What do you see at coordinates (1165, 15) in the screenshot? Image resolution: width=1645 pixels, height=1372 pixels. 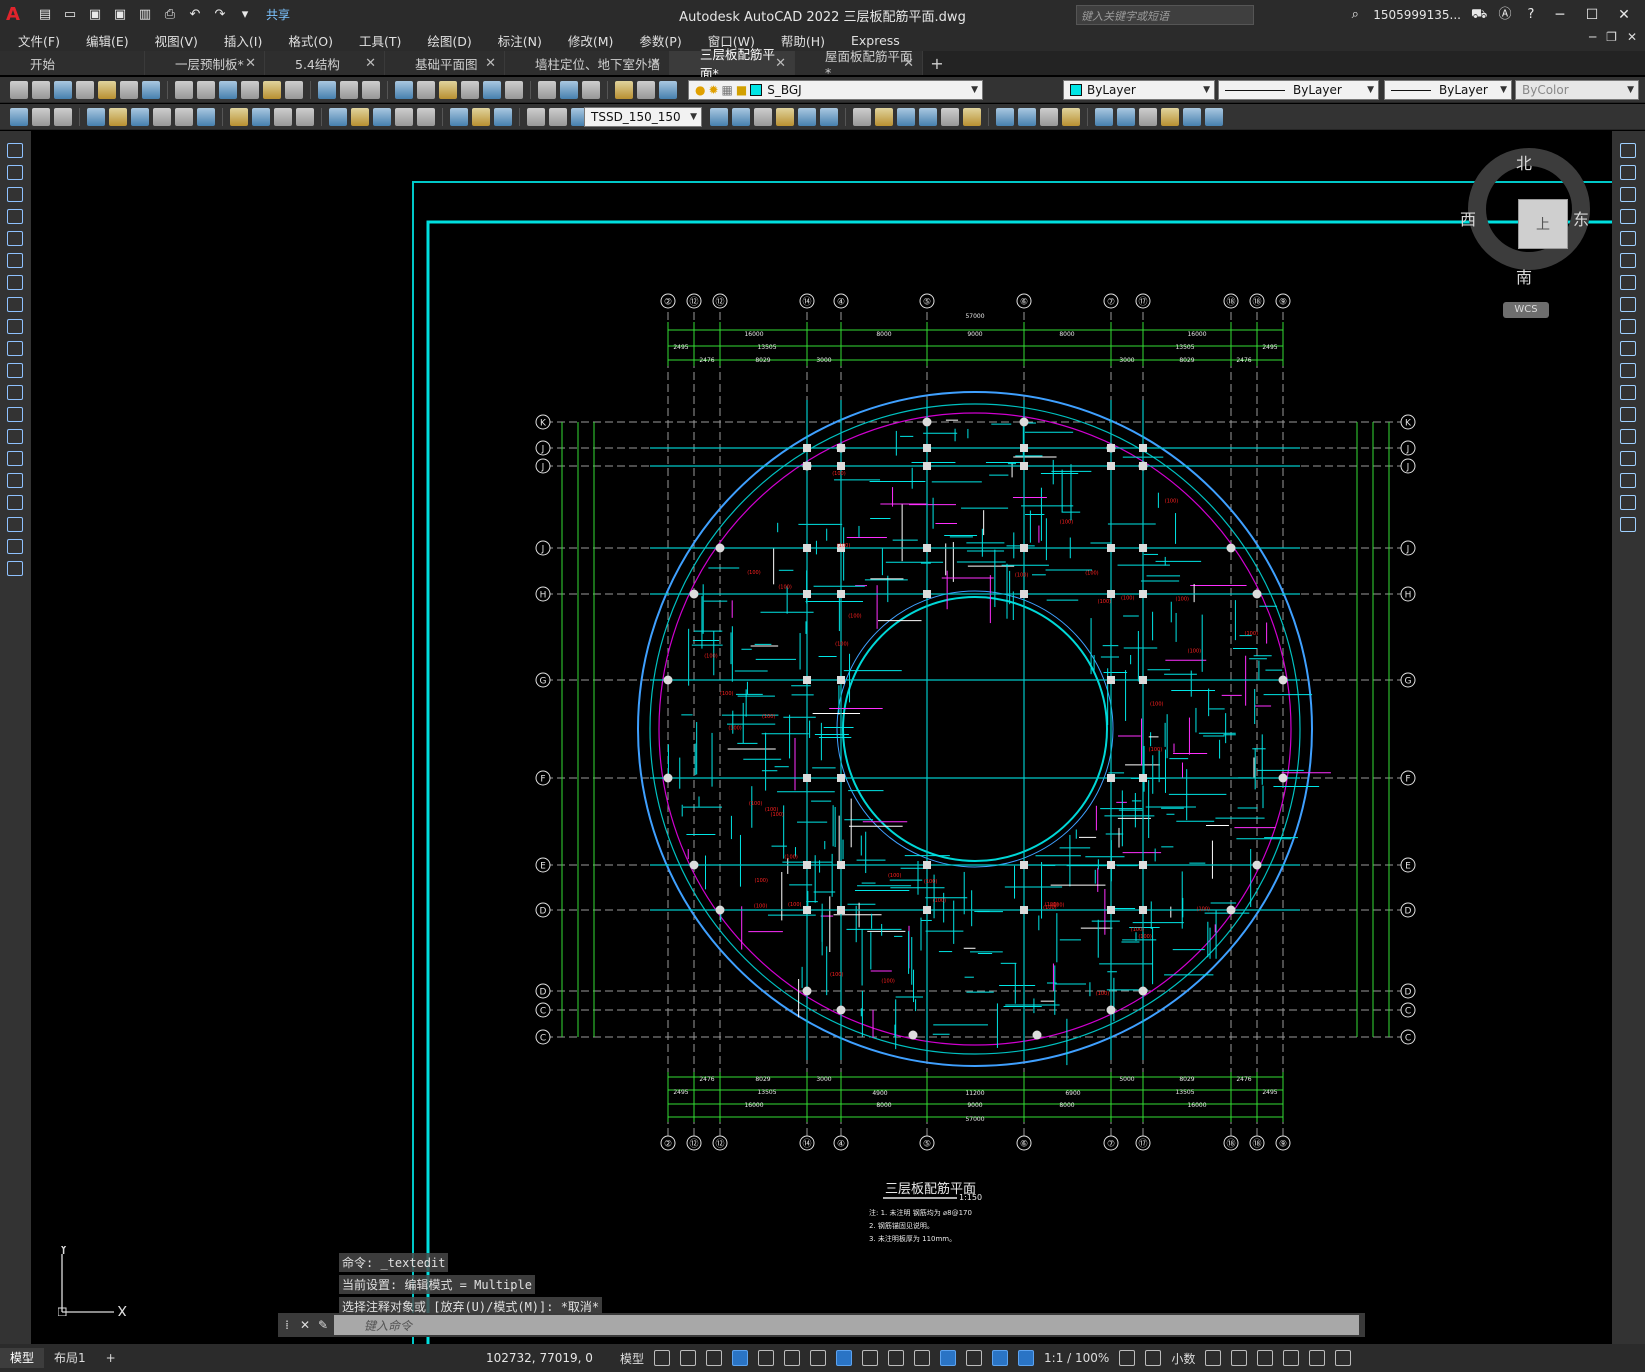 I see `search-input: 键入关键字或短语` at bounding box center [1165, 15].